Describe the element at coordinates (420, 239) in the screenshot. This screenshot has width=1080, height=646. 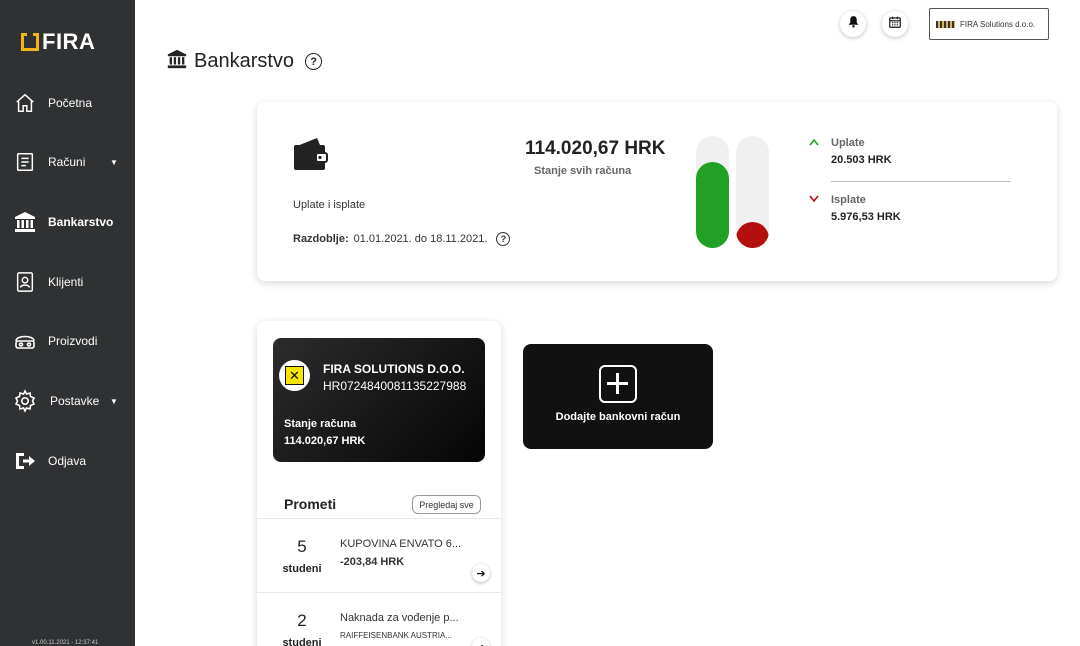
I see `period-value: 01.01.2021. do 18.11.2021.` at that location.